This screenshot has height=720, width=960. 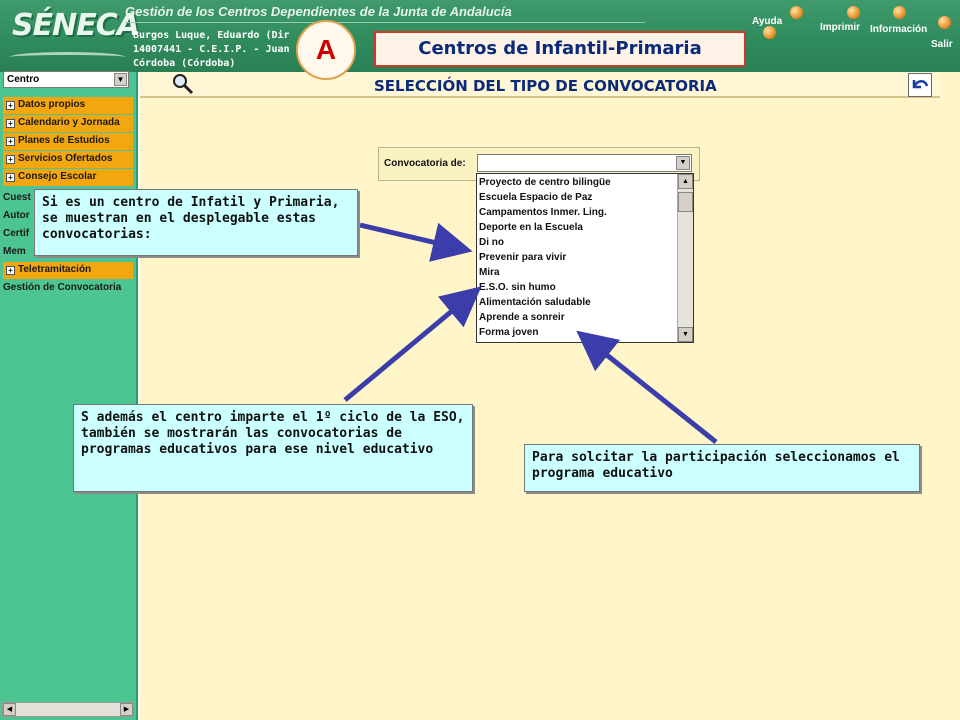 I want to click on sidebar-item-planes: + Planes de Estudios, so click(x=68, y=141).